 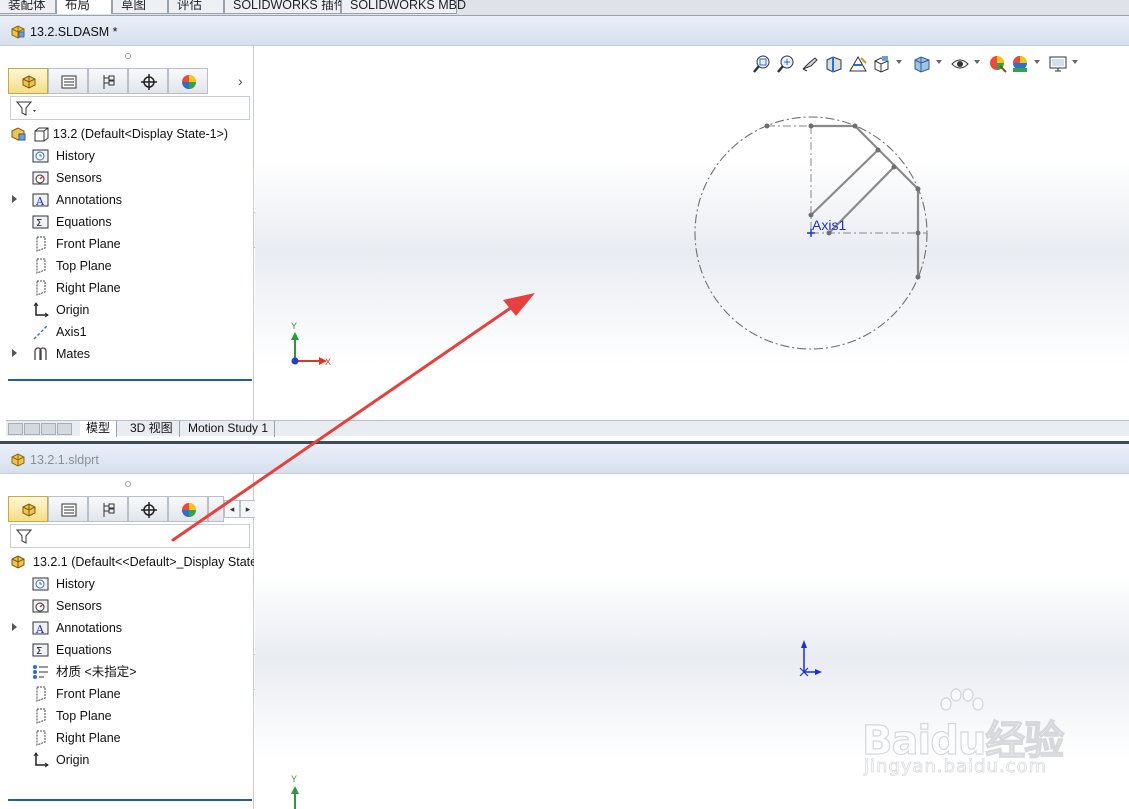 What do you see at coordinates (844, 182) in the screenshot?
I see `sketch-line-a` at bounding box center [844, 182].